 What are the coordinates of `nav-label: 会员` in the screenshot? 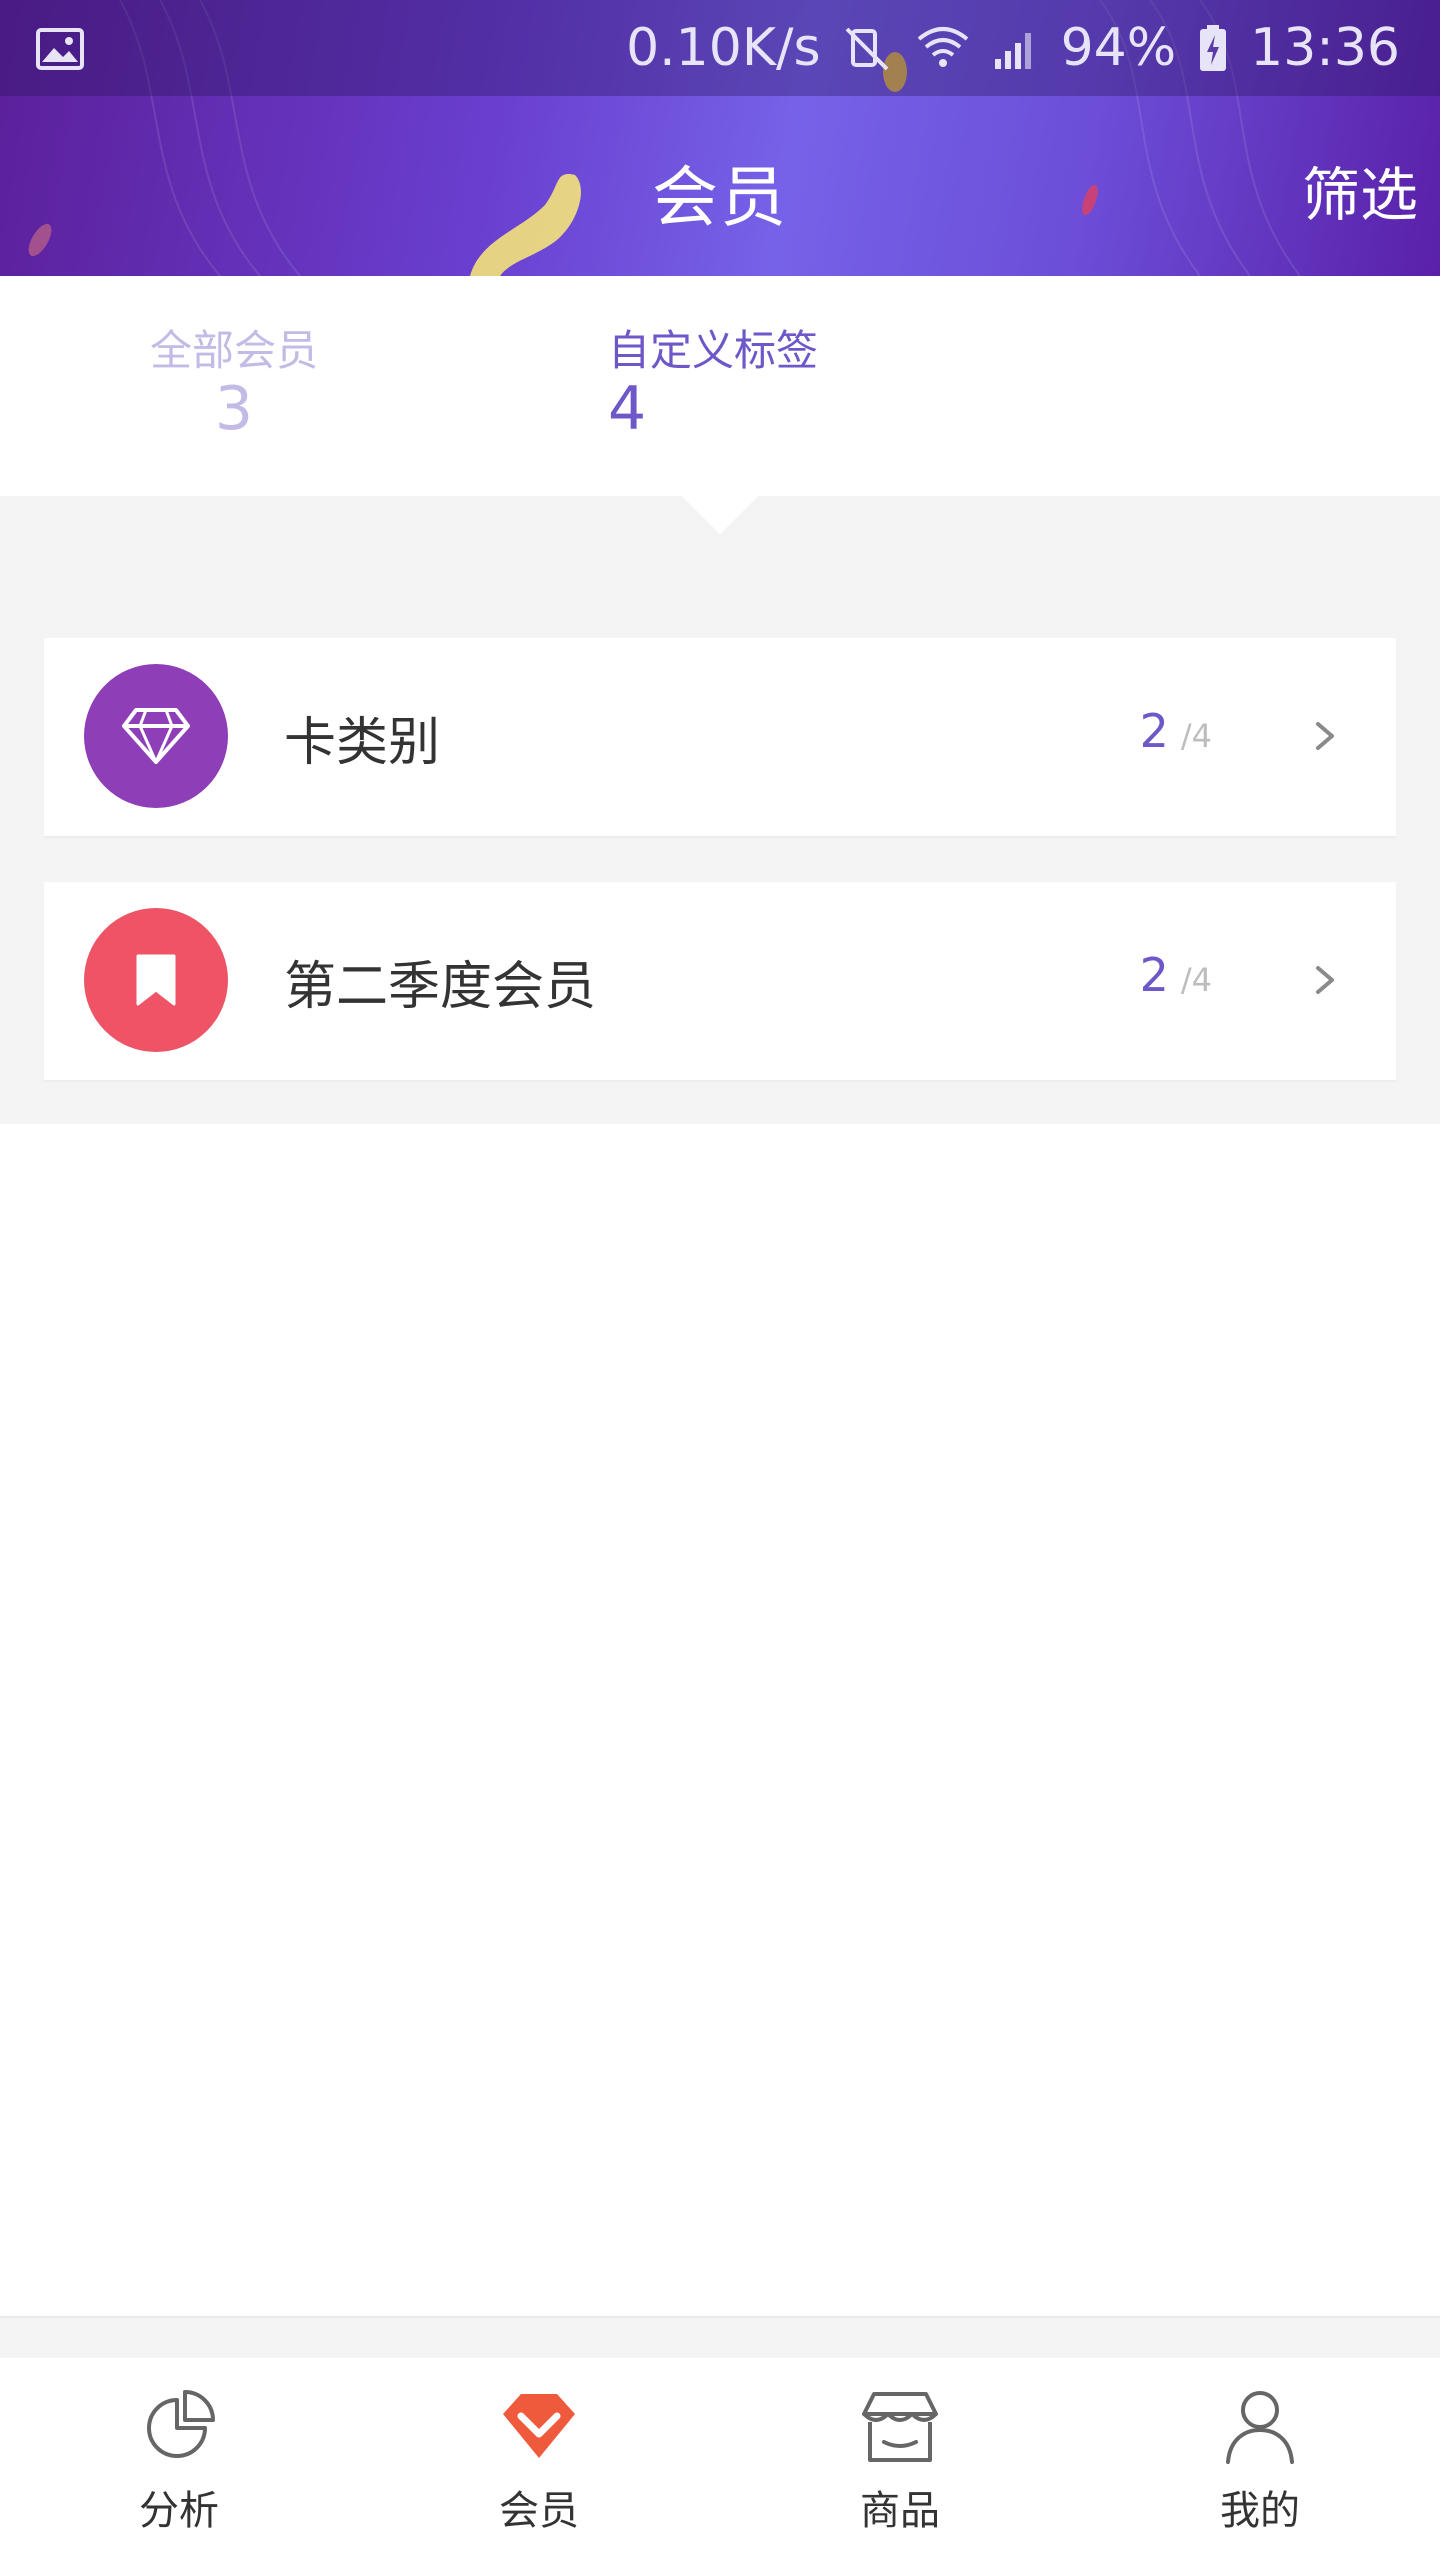 It's located at (539, 2511).